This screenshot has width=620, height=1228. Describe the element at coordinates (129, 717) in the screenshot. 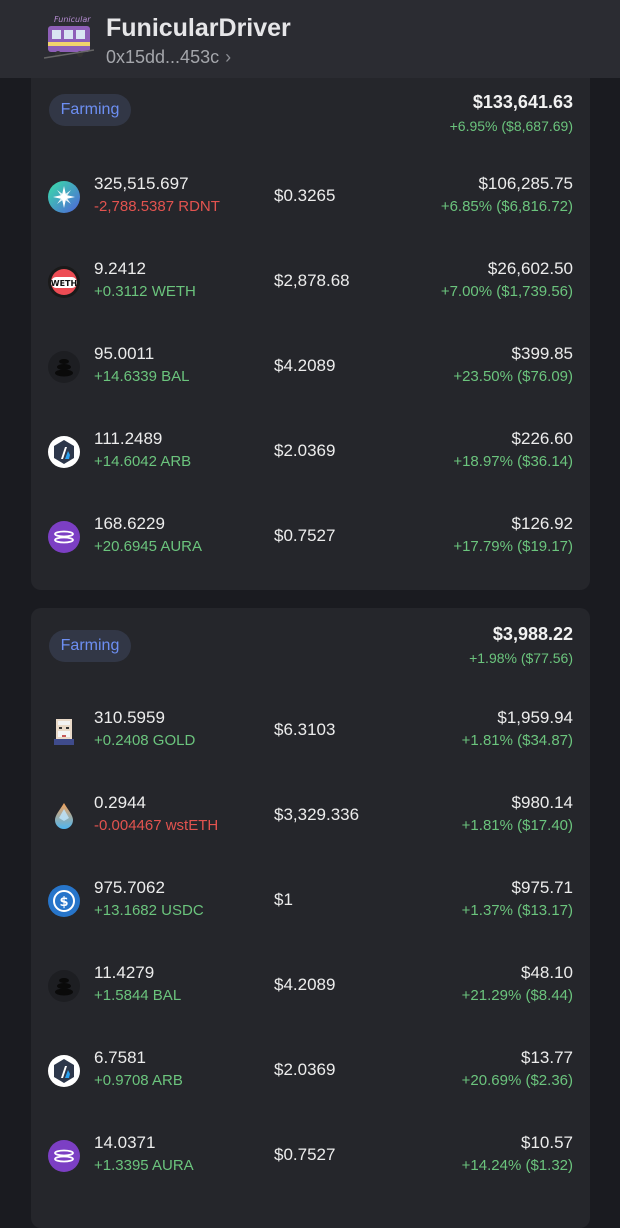

I see `token-amount: 310.5959` at that location.